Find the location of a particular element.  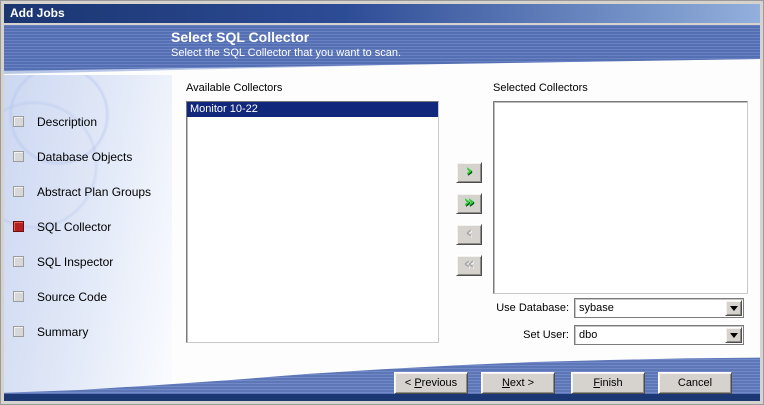

set-user-dropdown-icon is located at coordinates (733, 335).